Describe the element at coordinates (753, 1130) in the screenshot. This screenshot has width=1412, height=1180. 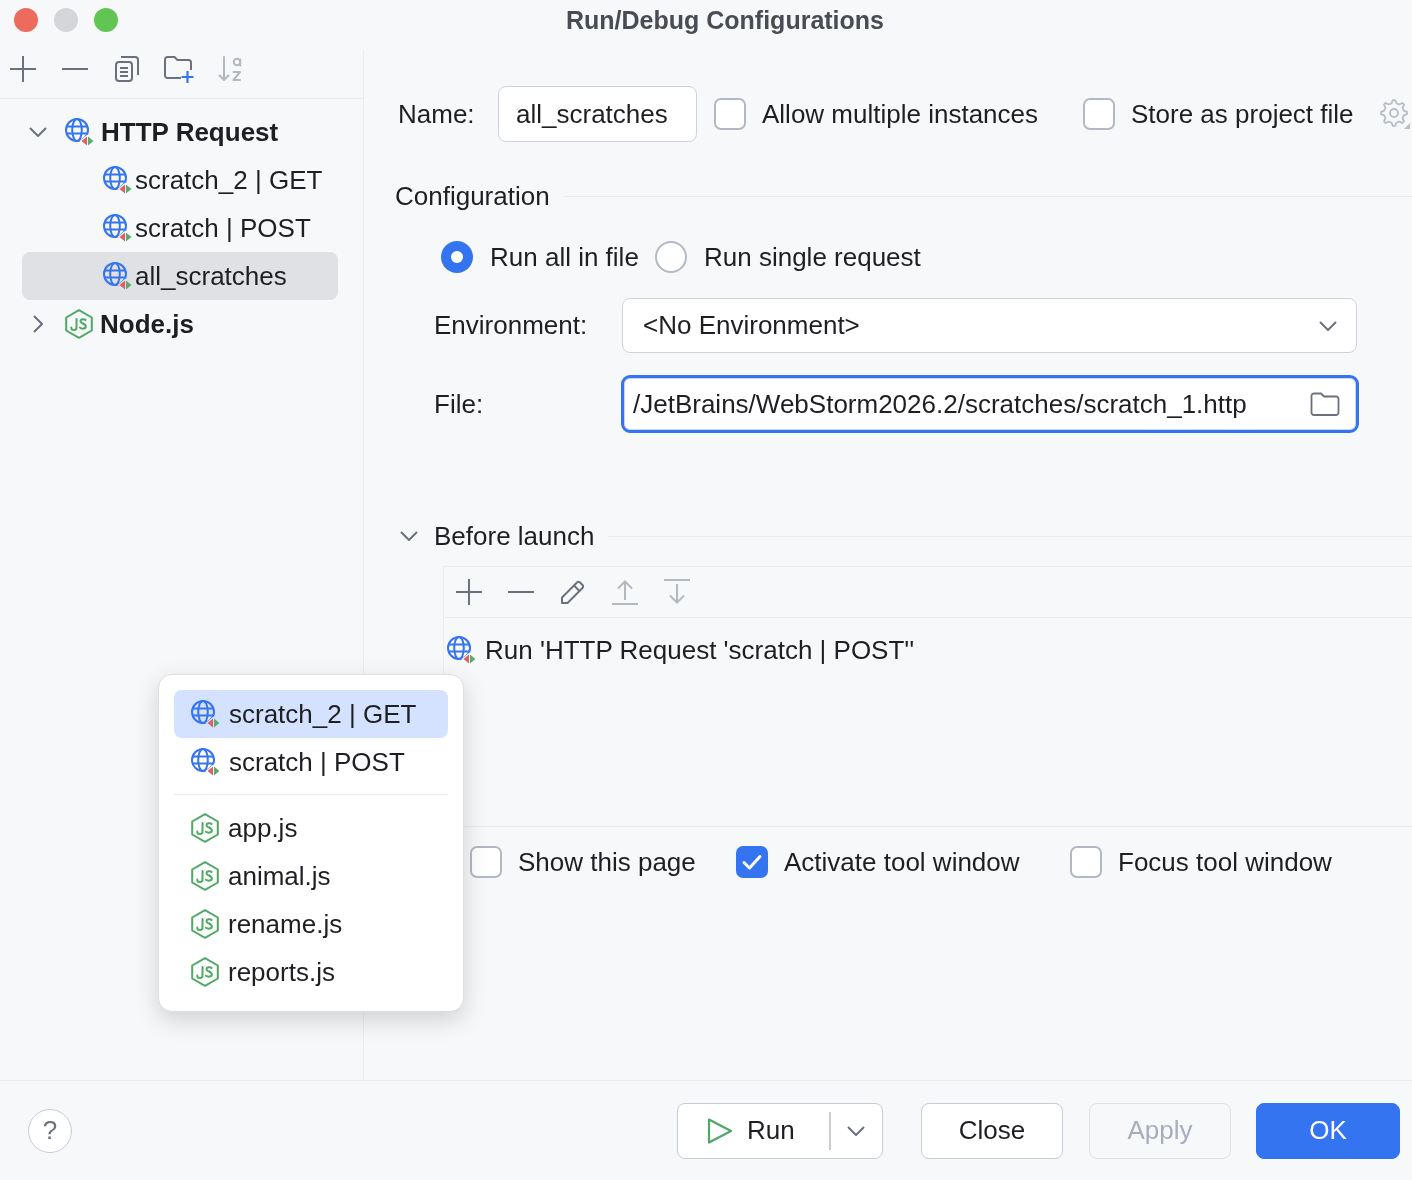
I see `run-button: Run` at that location.